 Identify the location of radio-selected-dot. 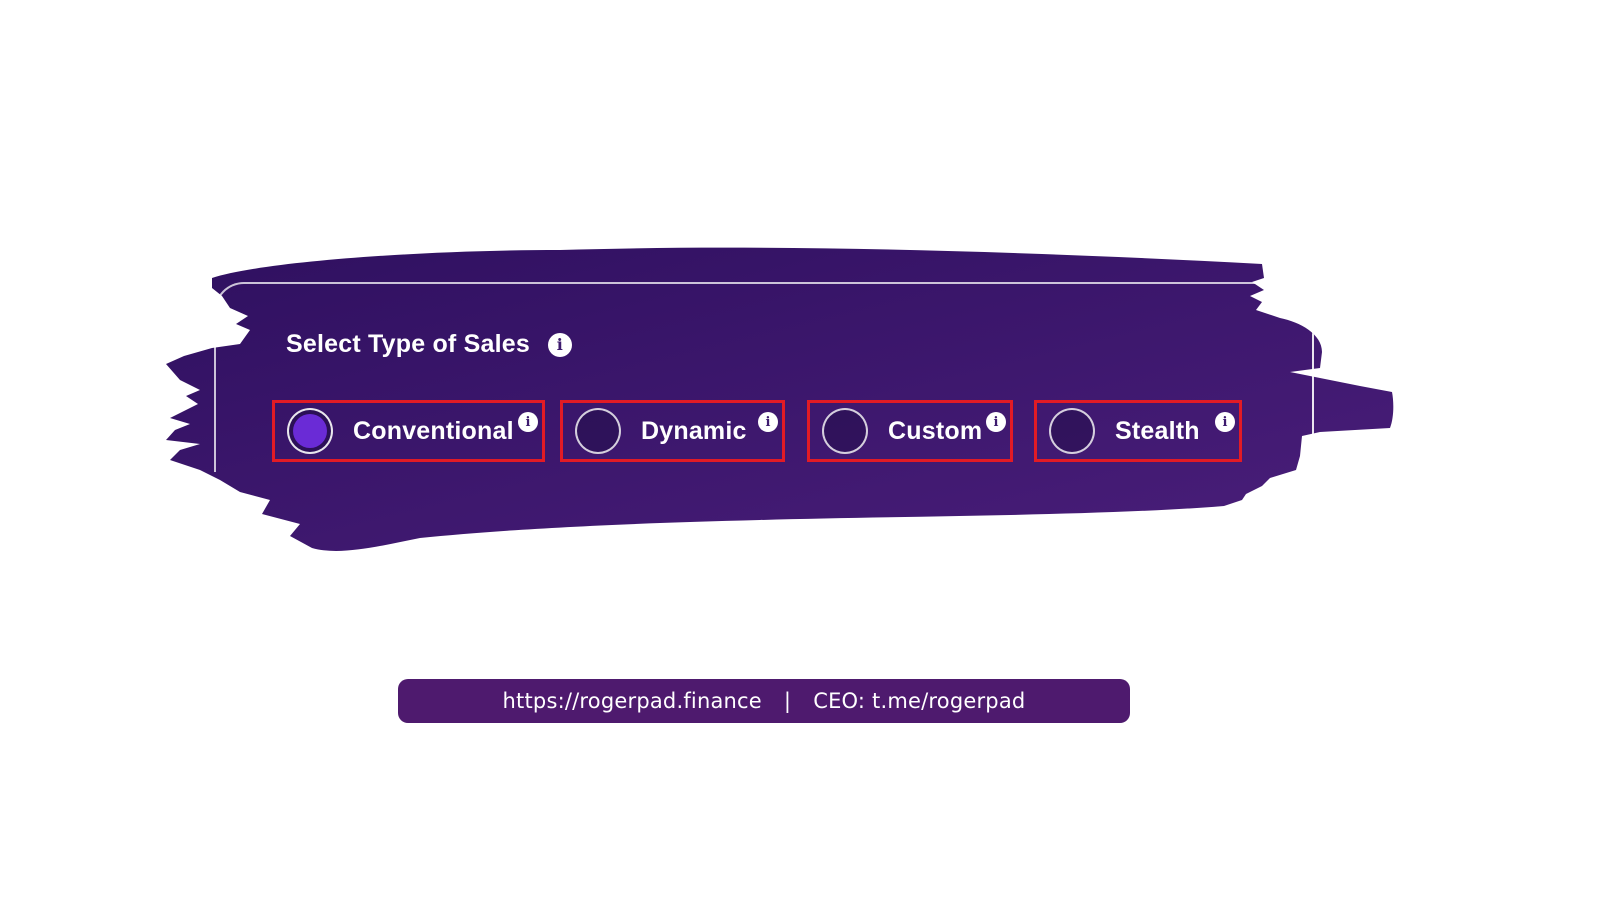
(310, 431).